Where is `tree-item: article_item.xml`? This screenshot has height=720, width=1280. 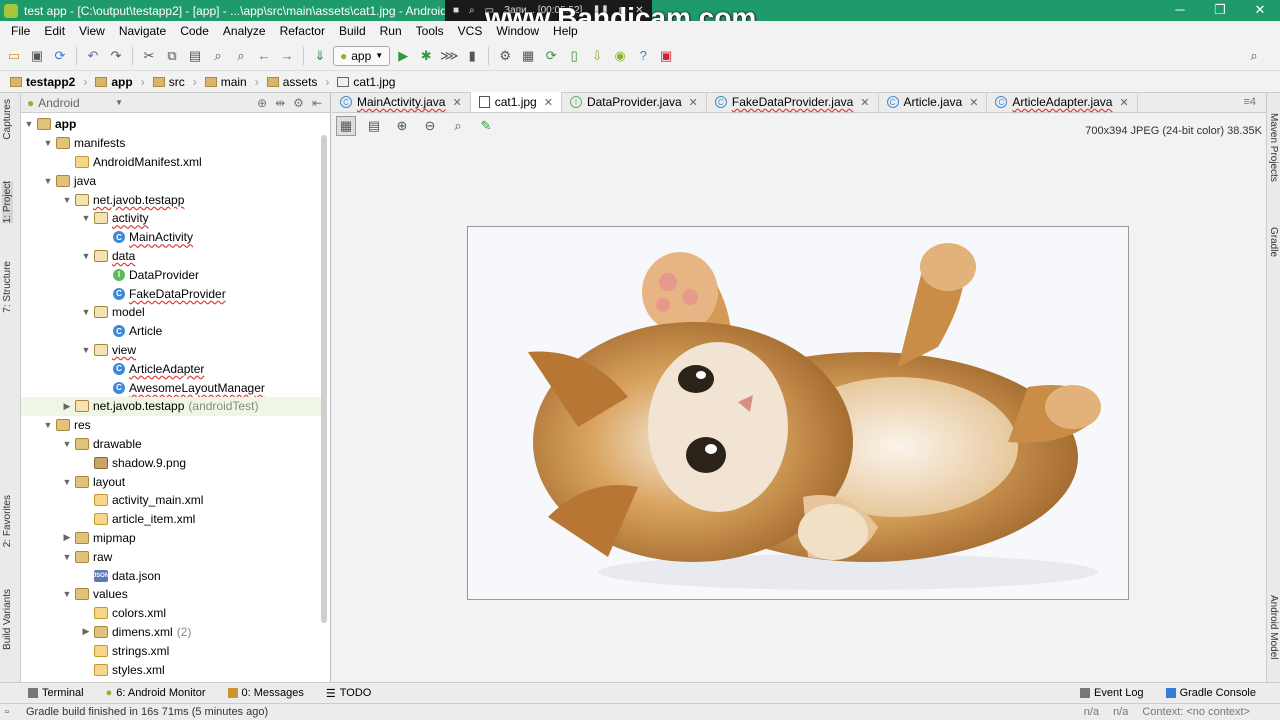
tree-item: article_item.xml is located at coordinates (171, 519).